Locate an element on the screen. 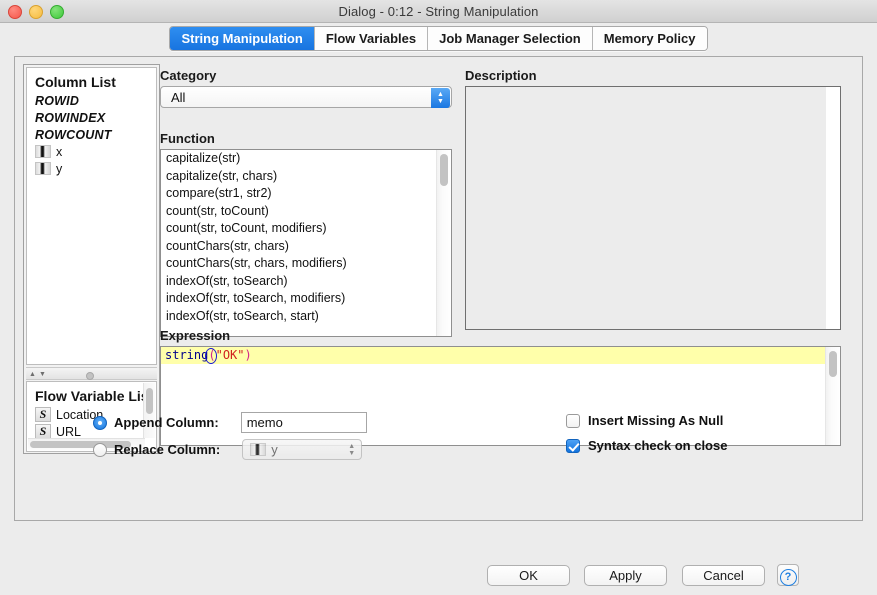  replace-column-row: Replace Column: y ▲ ▼ is located at coordinates (228, 449).